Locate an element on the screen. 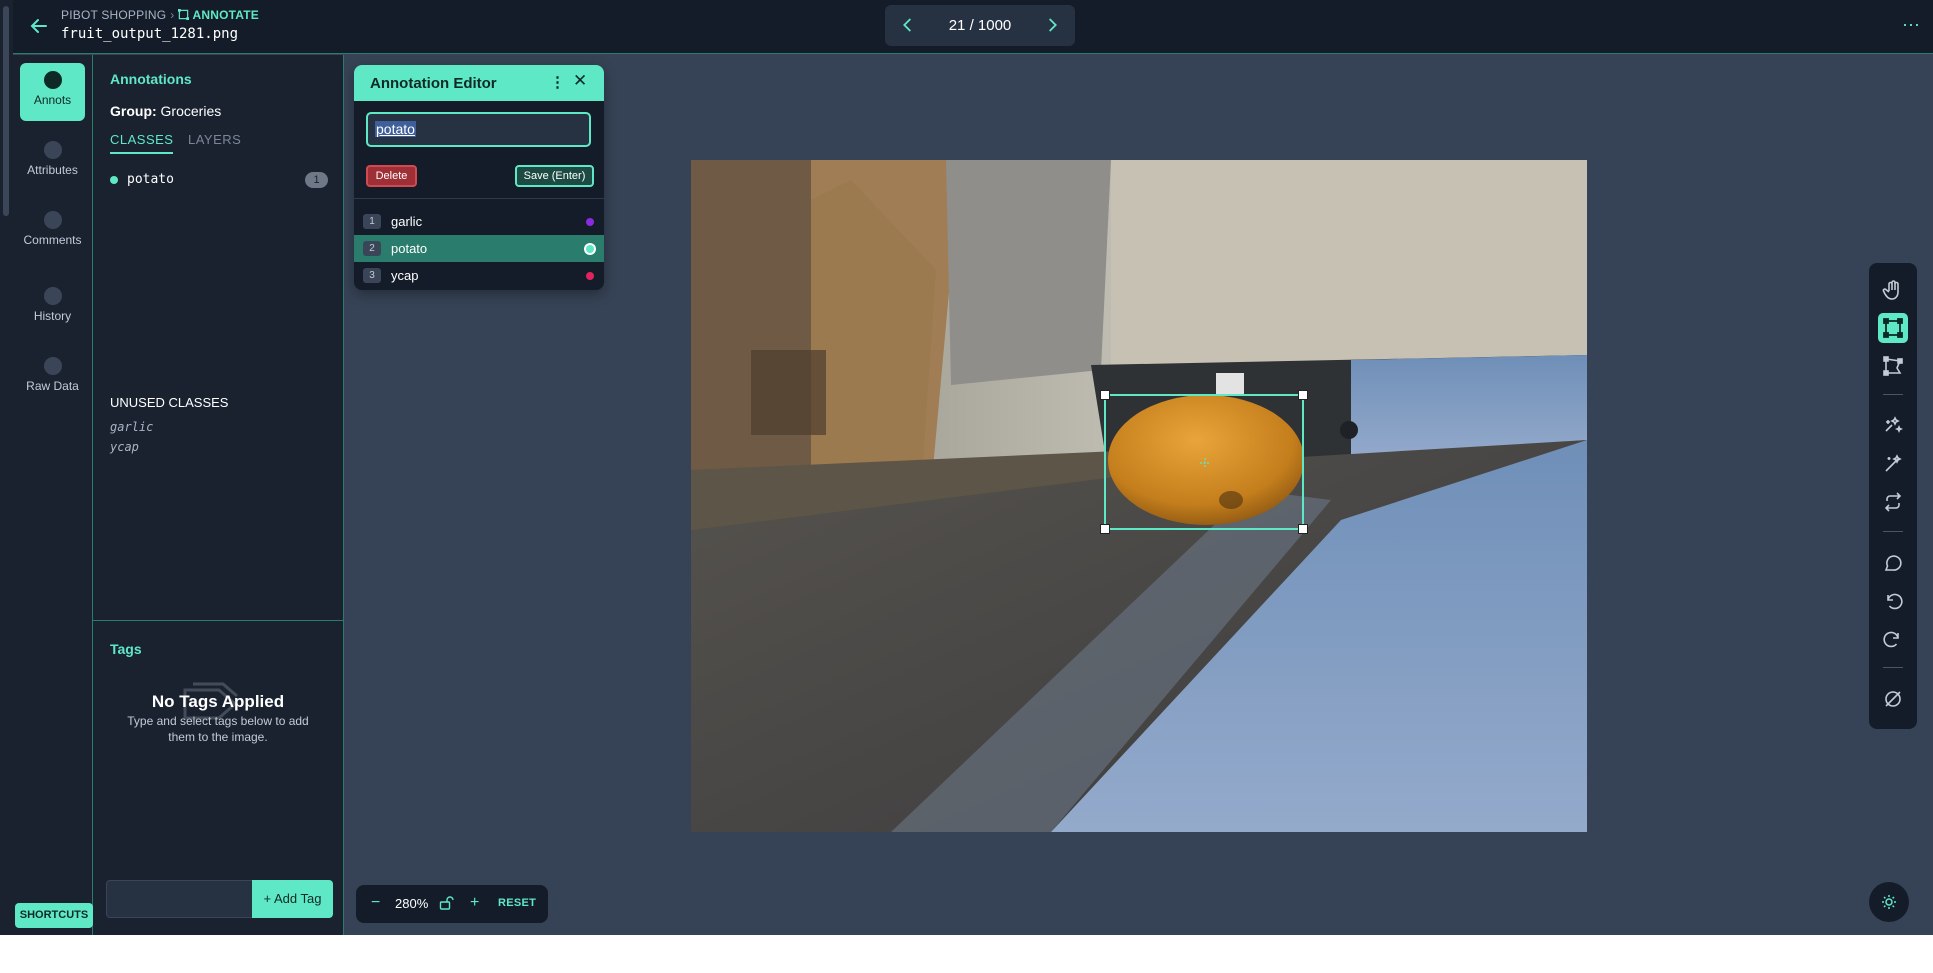 The image size is (1933, 973). smart-select-icon is located at coordinates (1893, 426).